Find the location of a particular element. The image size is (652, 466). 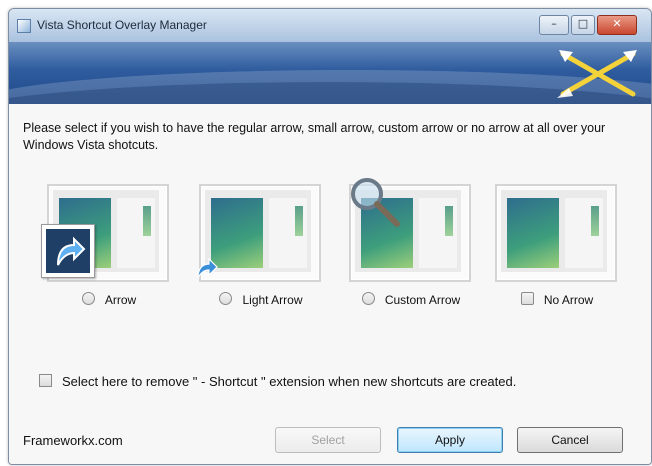

light-arrow-label: Light Arrow is located at coordinates (272, 300).